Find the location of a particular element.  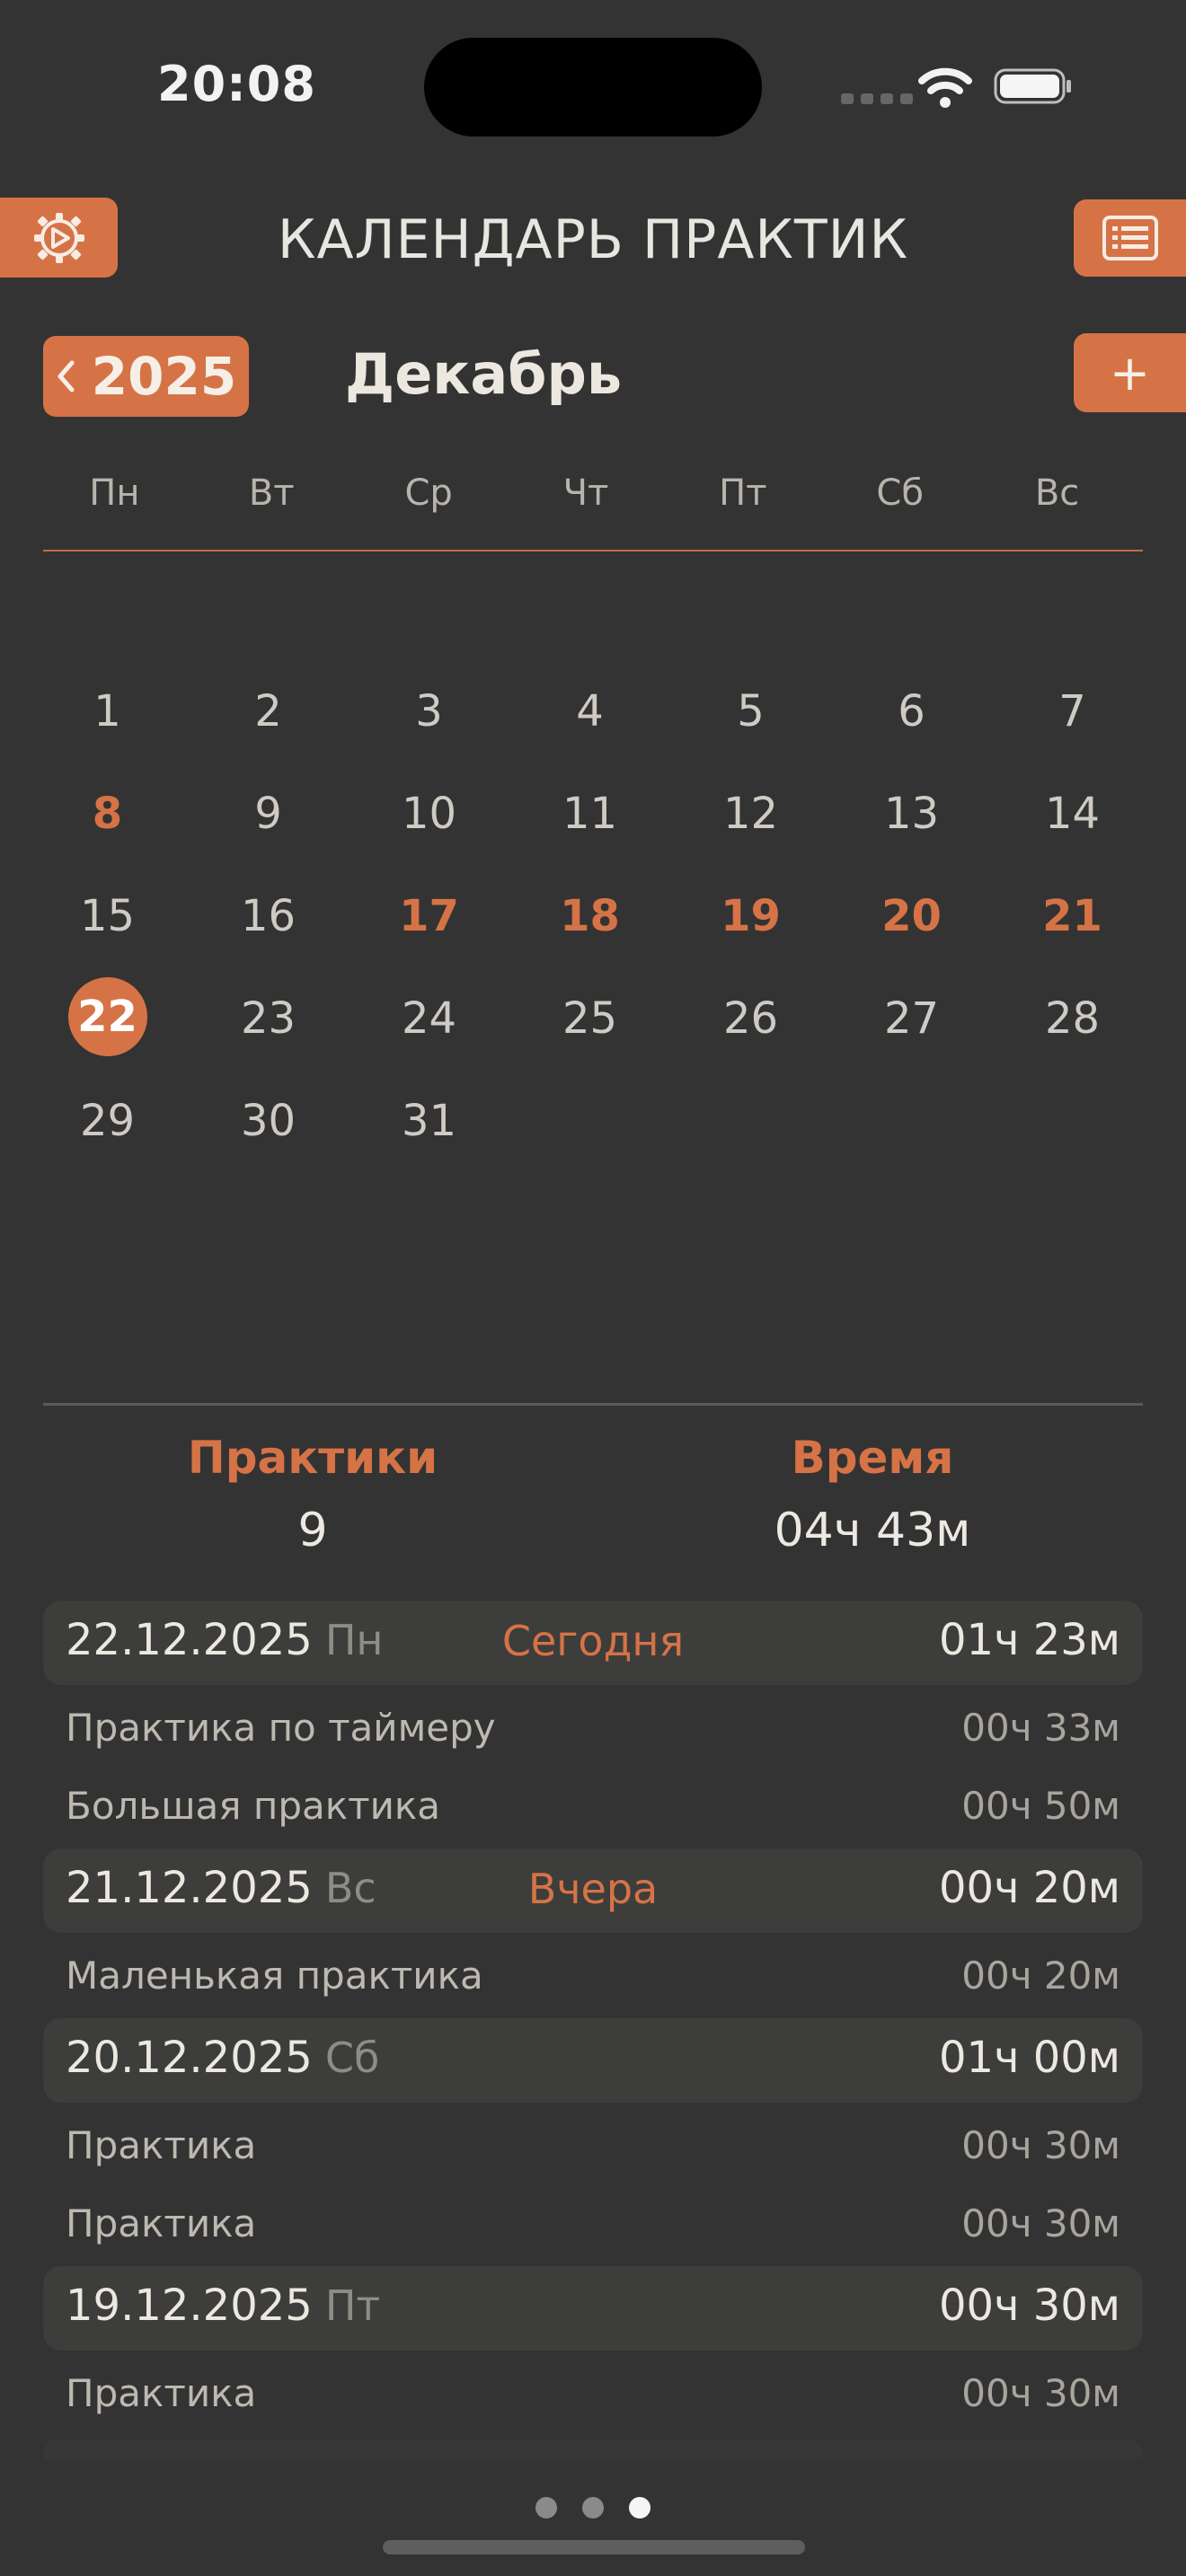

calendar-day: 21 is located at coordinates (1072, 922).